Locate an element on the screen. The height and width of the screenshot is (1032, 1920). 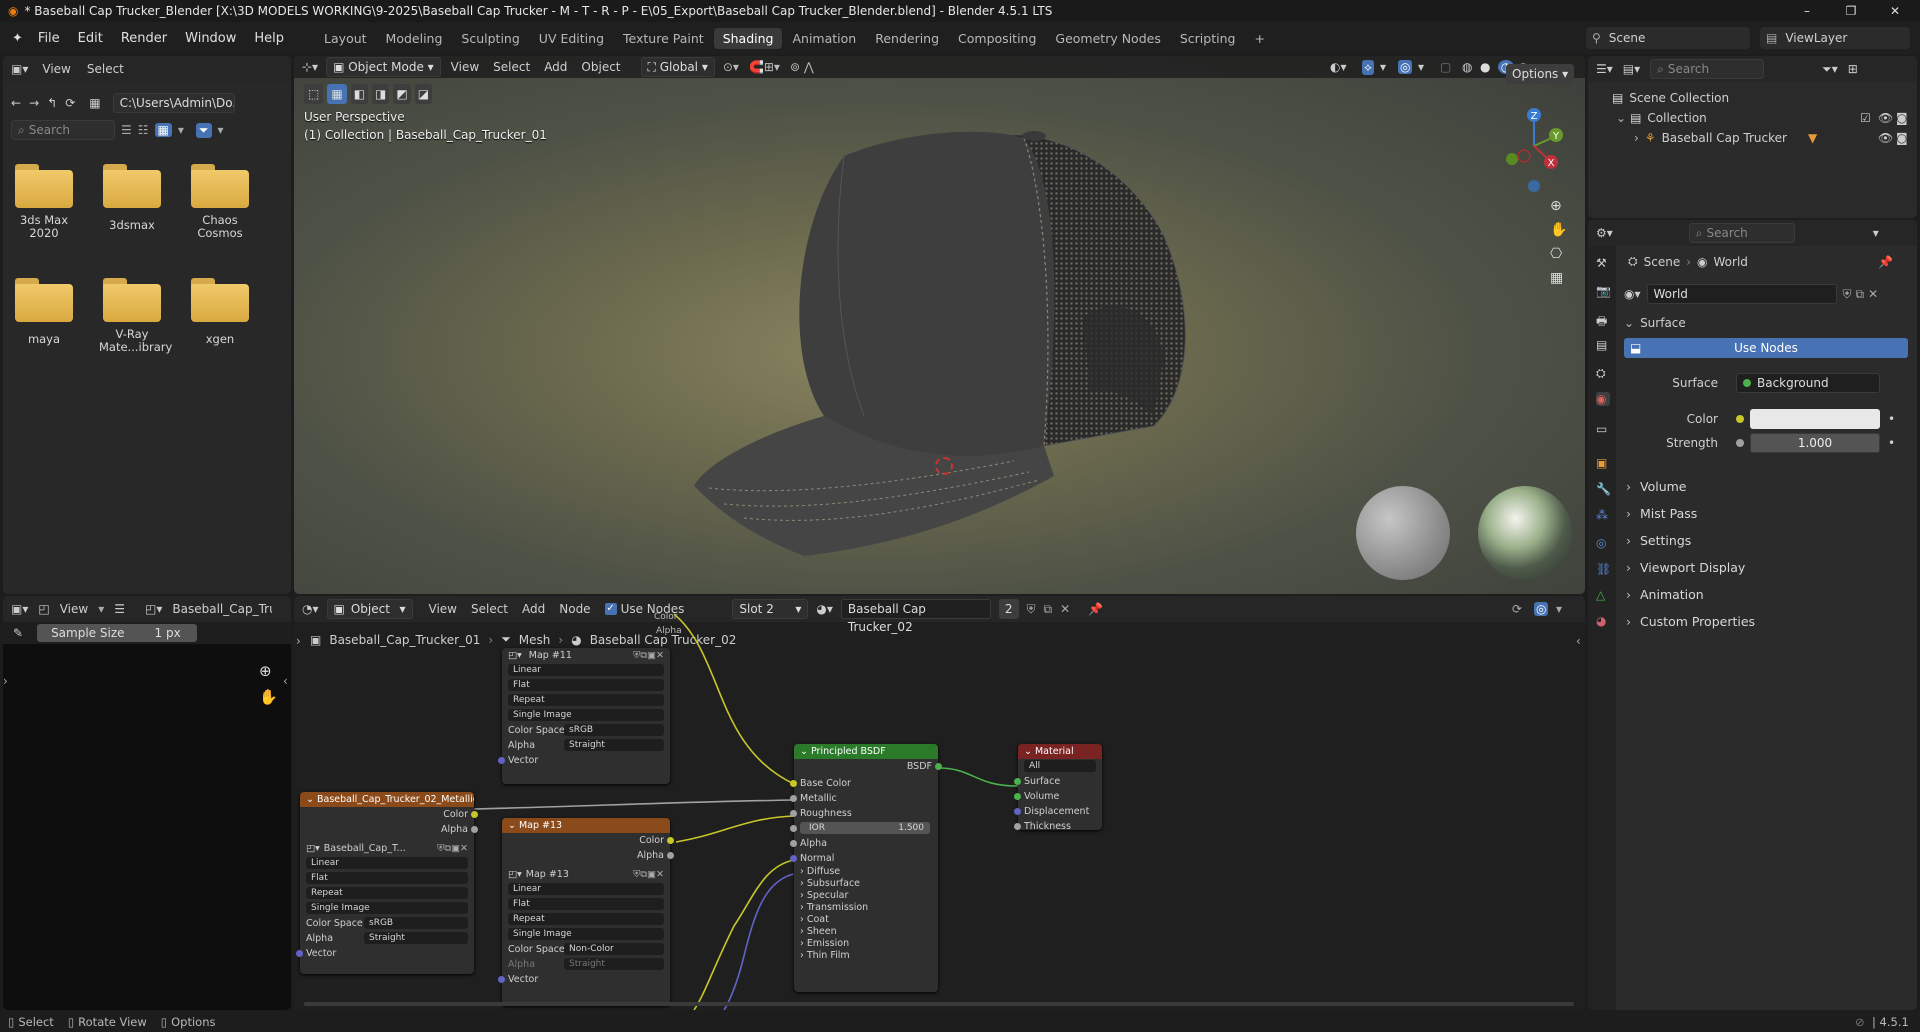
display-mode-icon: ▤▾ is located at coordinates (1631, 69).